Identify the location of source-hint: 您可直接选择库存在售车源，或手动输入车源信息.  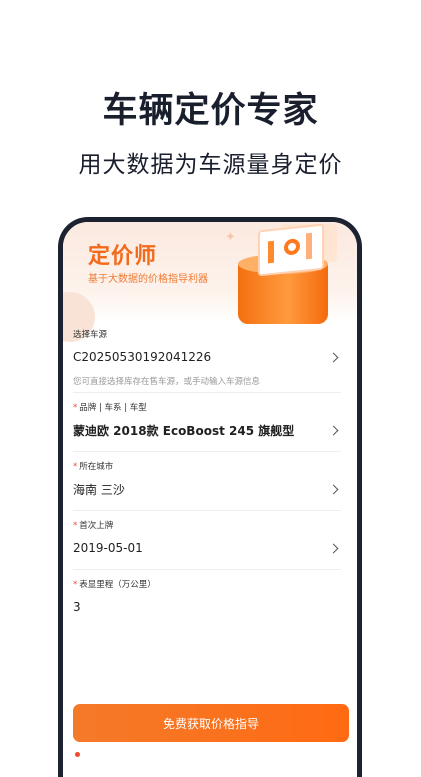
(167, 382).